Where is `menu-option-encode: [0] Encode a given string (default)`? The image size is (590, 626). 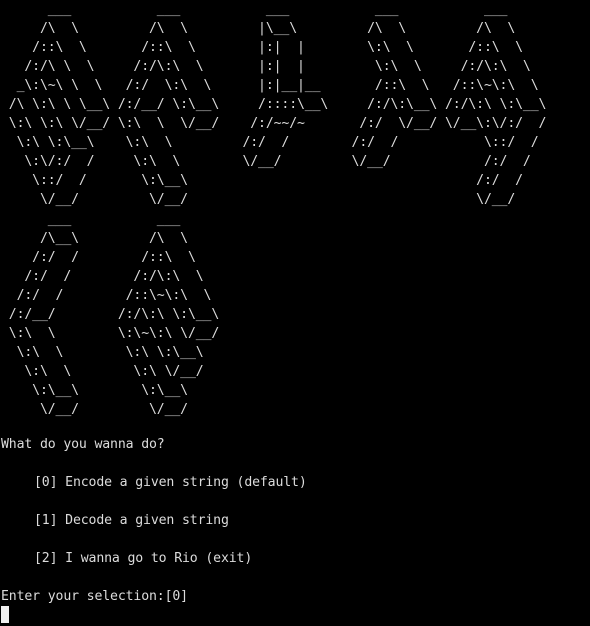
menu-option-encode: [0] Encode a given string (default) is located at coordinates (170, 482).